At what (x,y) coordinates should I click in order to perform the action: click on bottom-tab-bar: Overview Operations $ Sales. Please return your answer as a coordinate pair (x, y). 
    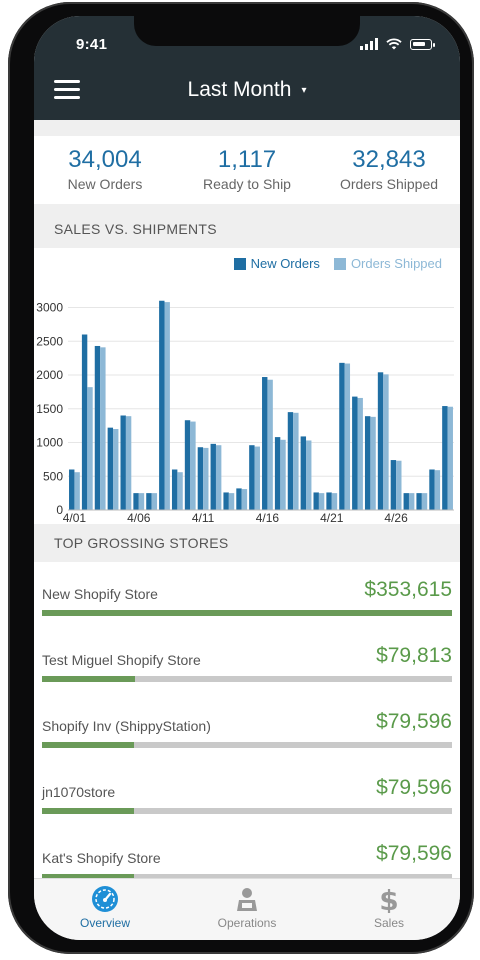
    Looking at the image, I should click on (247, 909).